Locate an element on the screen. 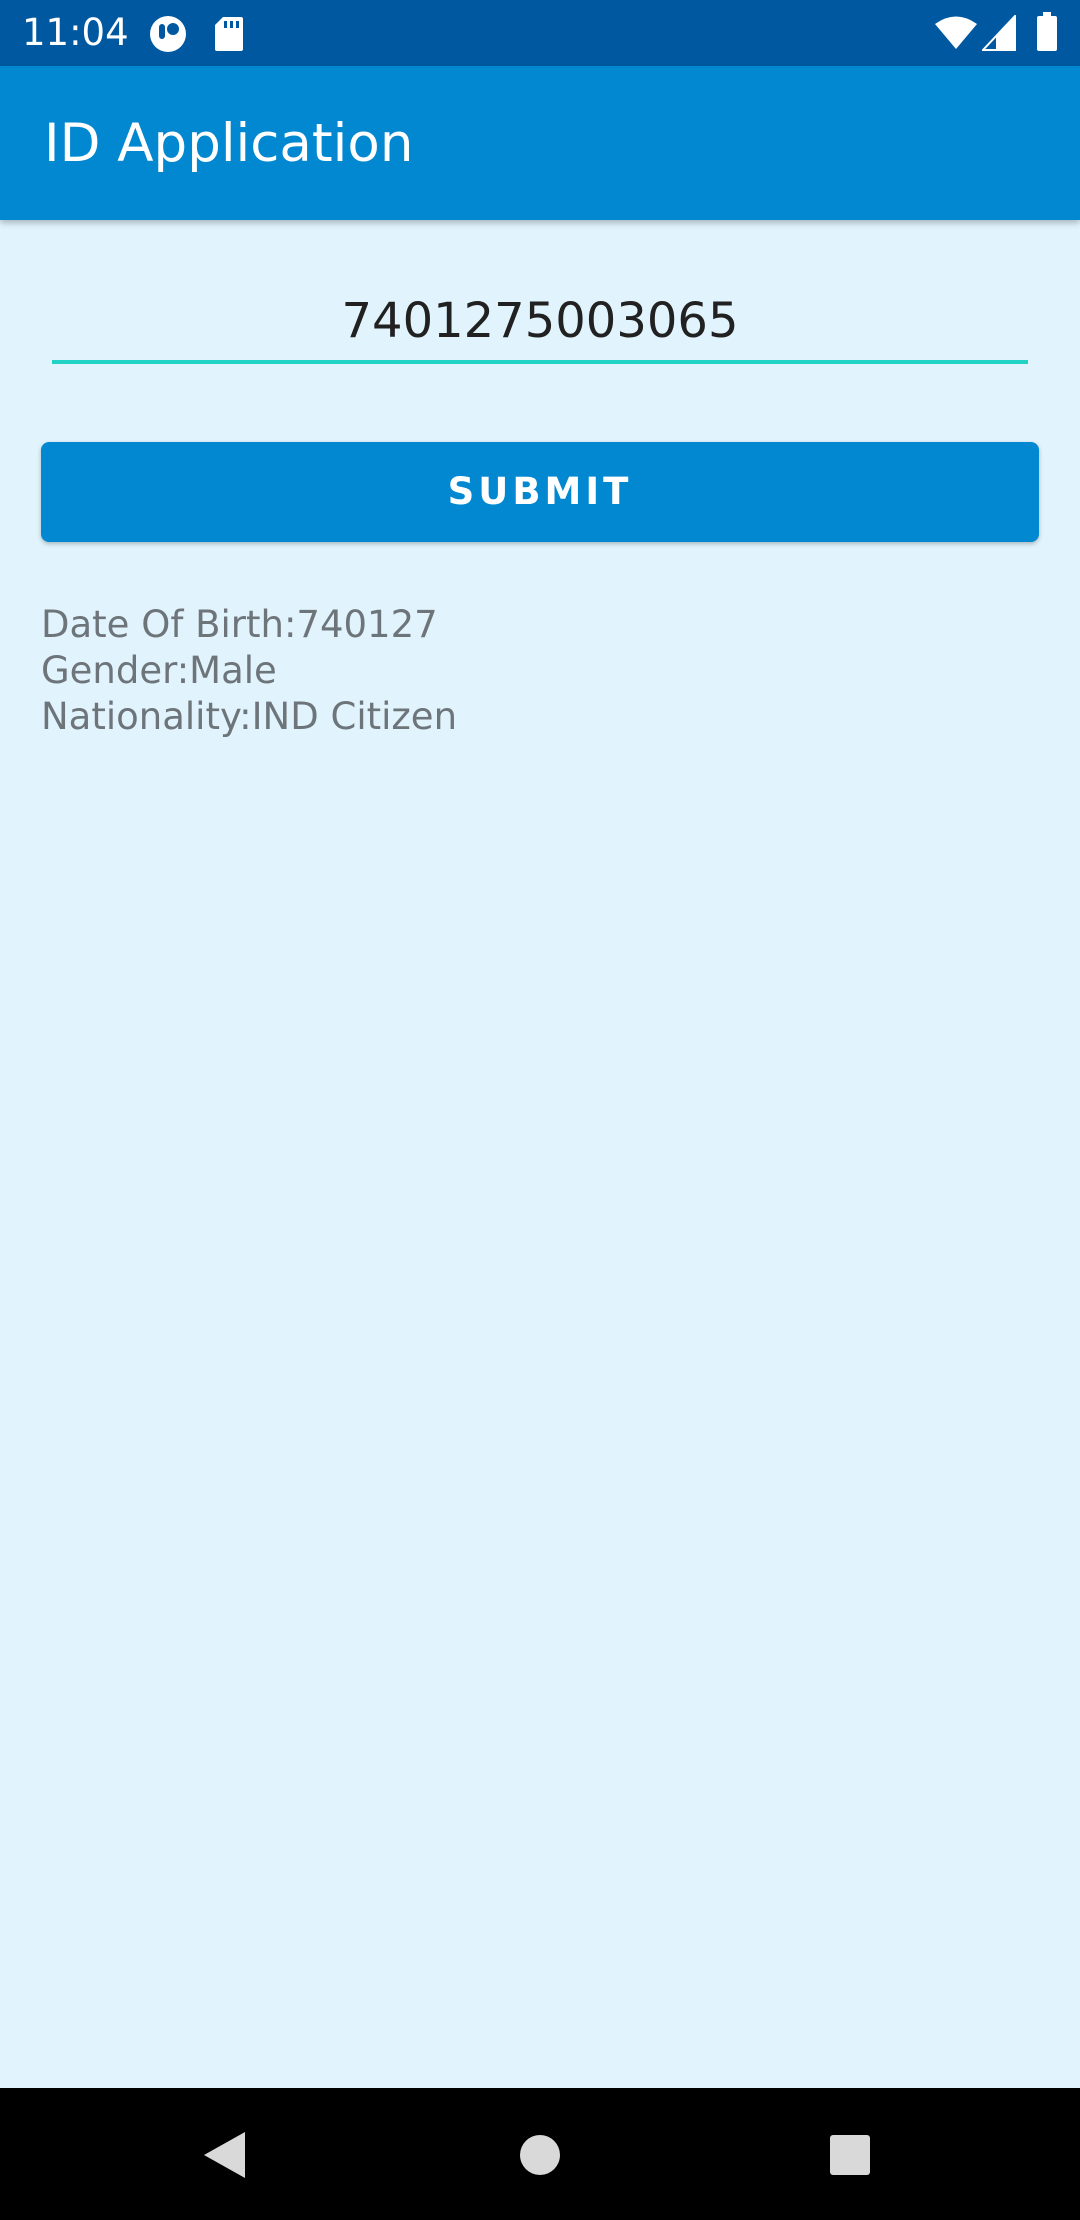 Image resolution: width=1080 pixels, height=2220 pixels. page-title: ID Application is located at coordinates (229, 143).